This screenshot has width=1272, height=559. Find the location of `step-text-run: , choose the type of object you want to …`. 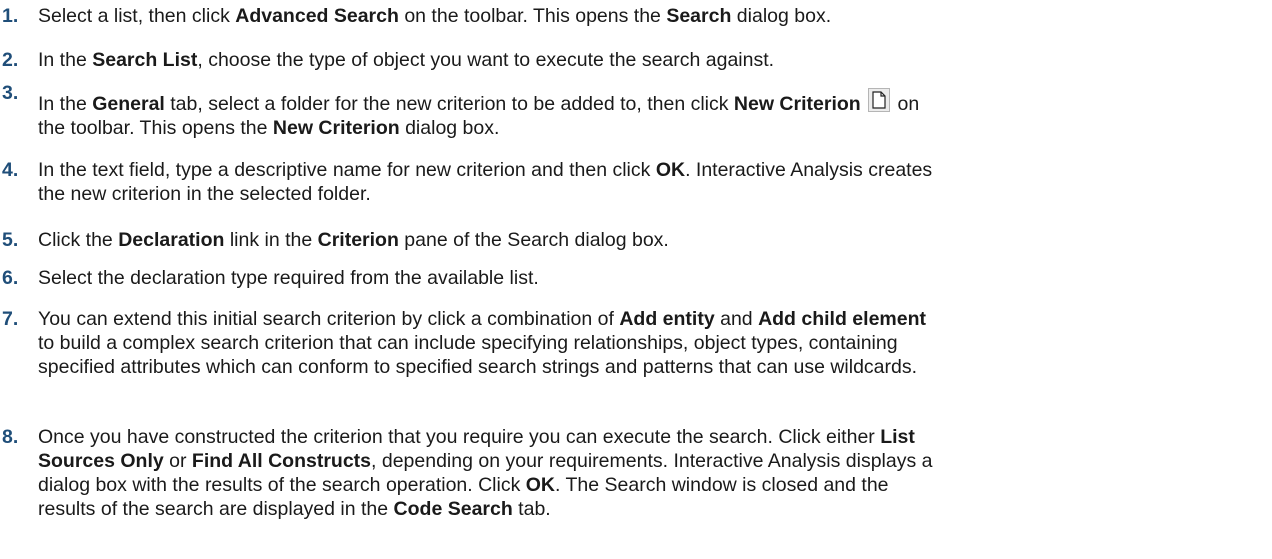

step-text-run: , choose the type of object you want to … is located at coordinates (486, 60).